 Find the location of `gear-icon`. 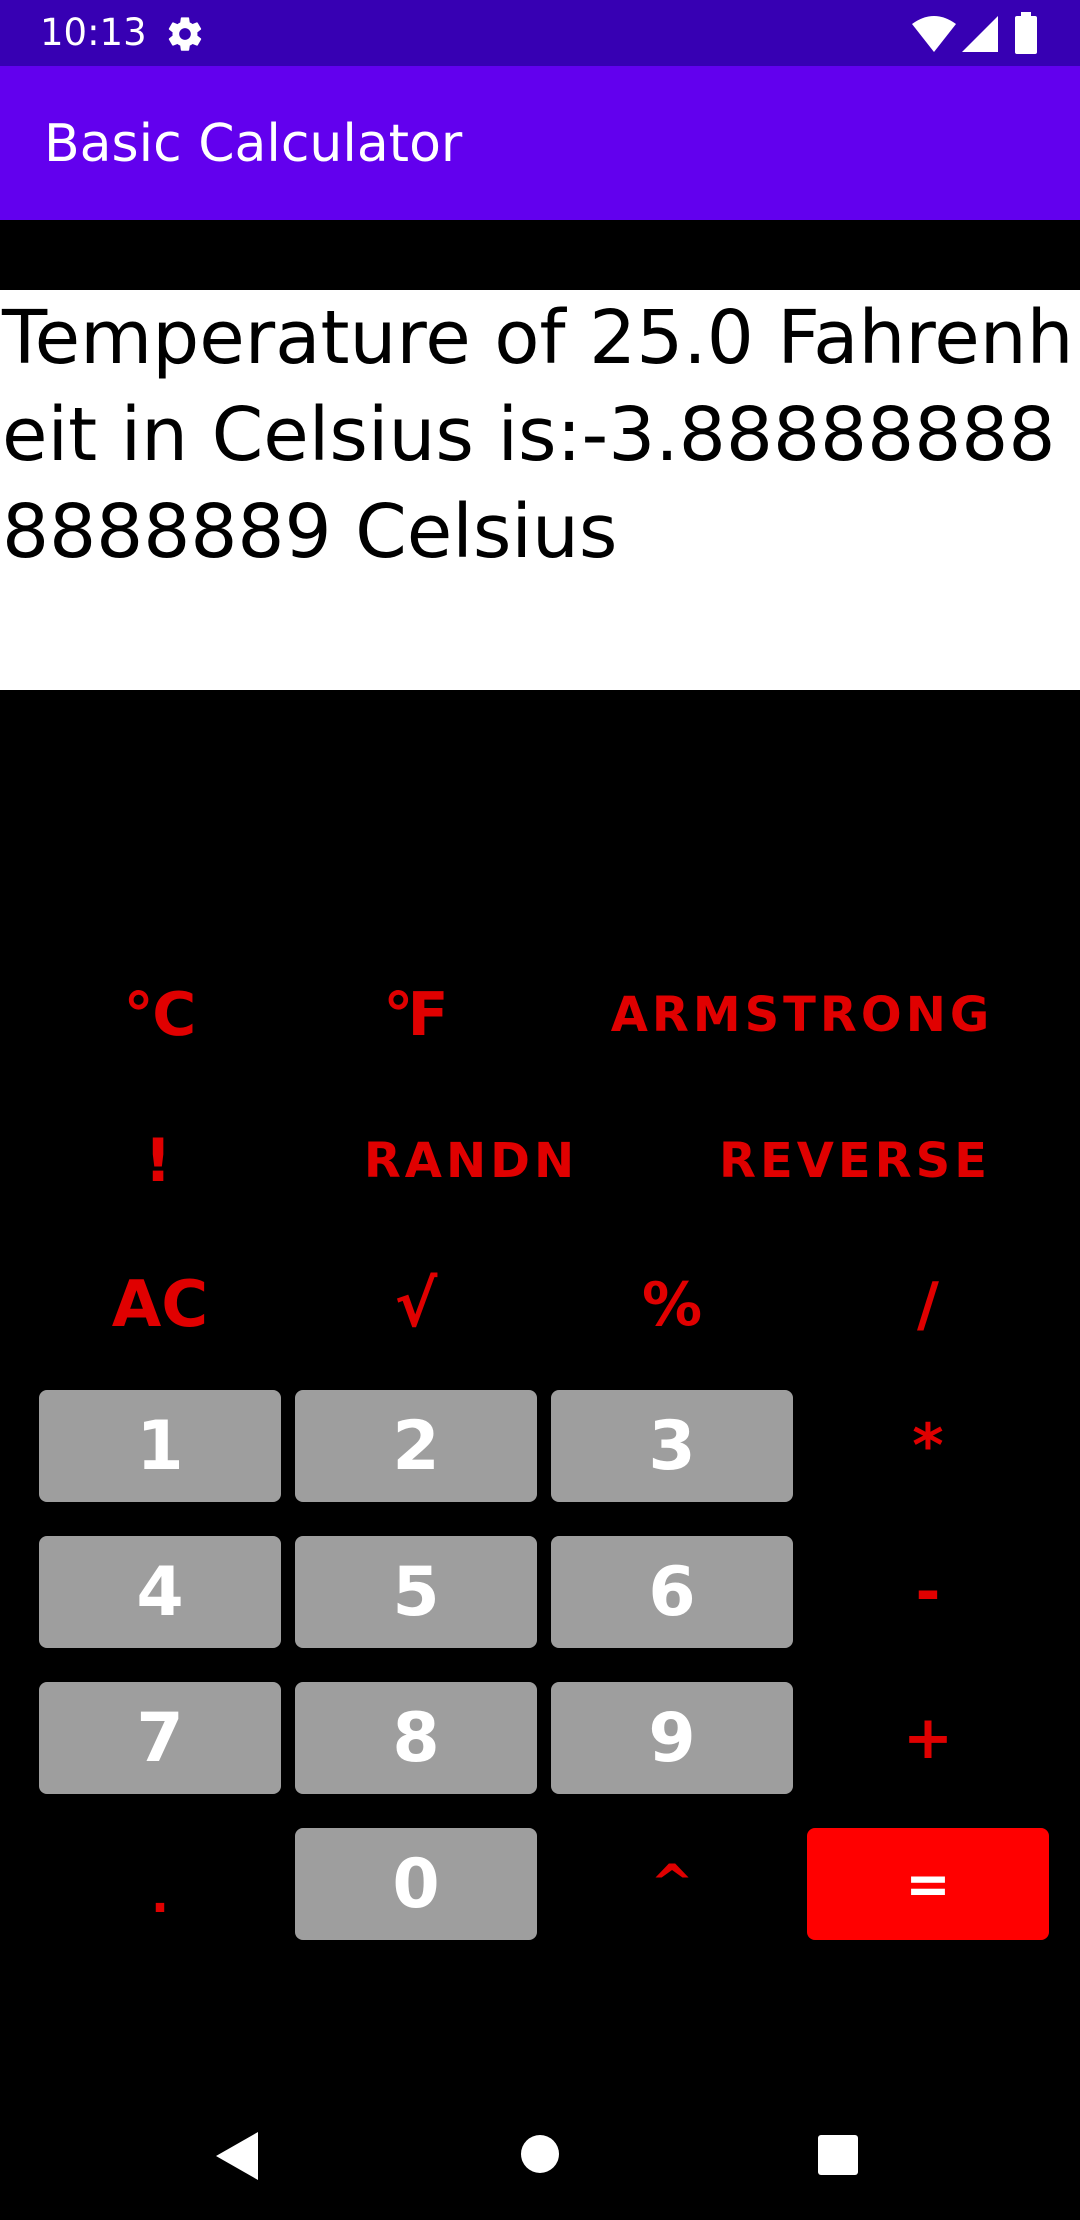

gear-icon is located at coordinates (185, 34).